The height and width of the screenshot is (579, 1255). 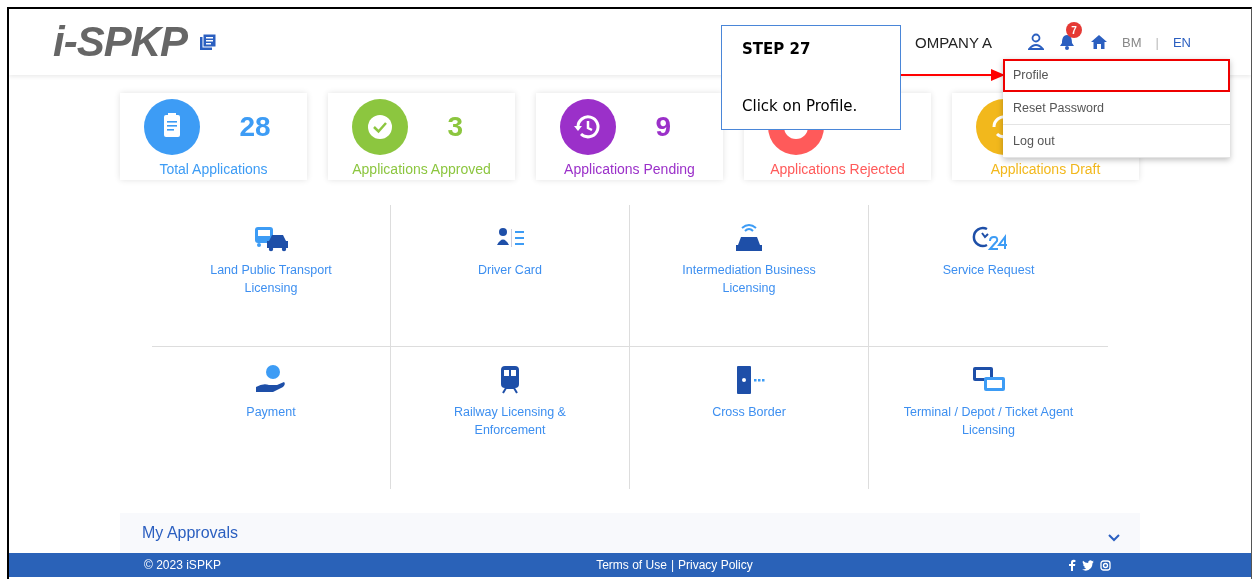 What do you see at coordinates (777, 49) in the screenshot?
I see `callout-title: STEP 27` at bounding box center [777, 49].